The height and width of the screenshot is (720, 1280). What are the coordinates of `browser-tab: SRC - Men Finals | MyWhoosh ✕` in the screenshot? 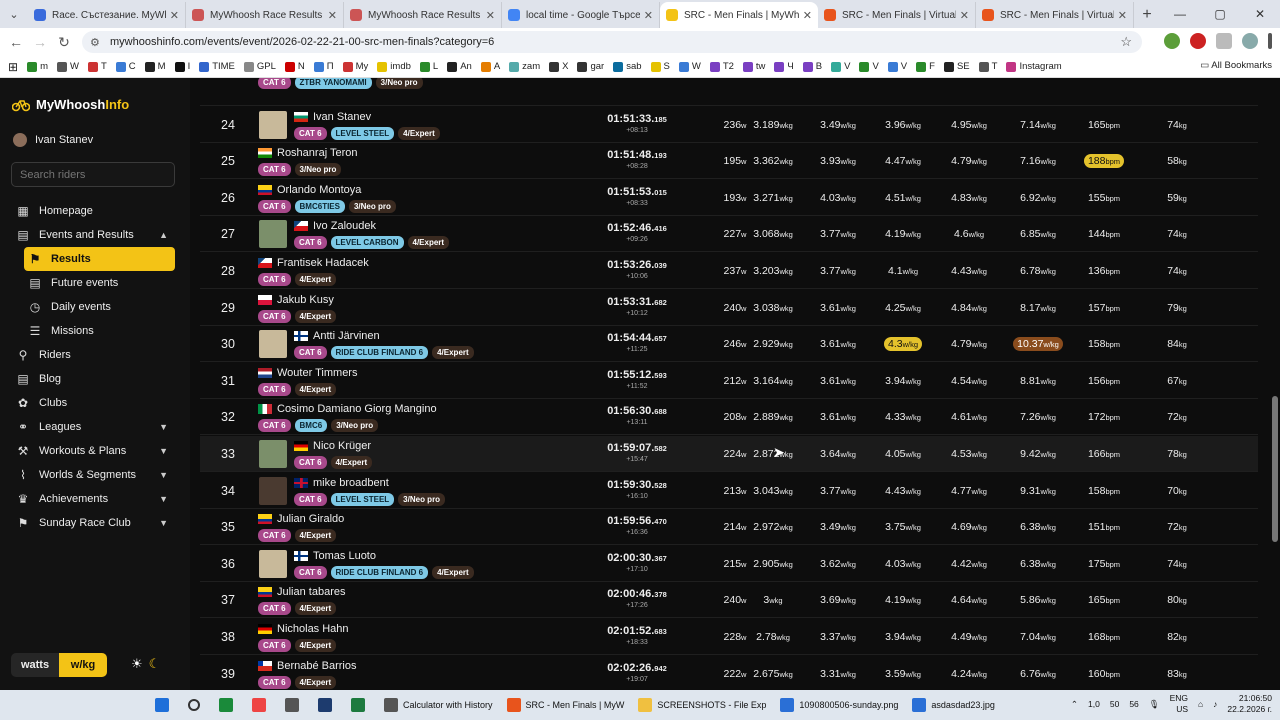 It's located at (739, 15).